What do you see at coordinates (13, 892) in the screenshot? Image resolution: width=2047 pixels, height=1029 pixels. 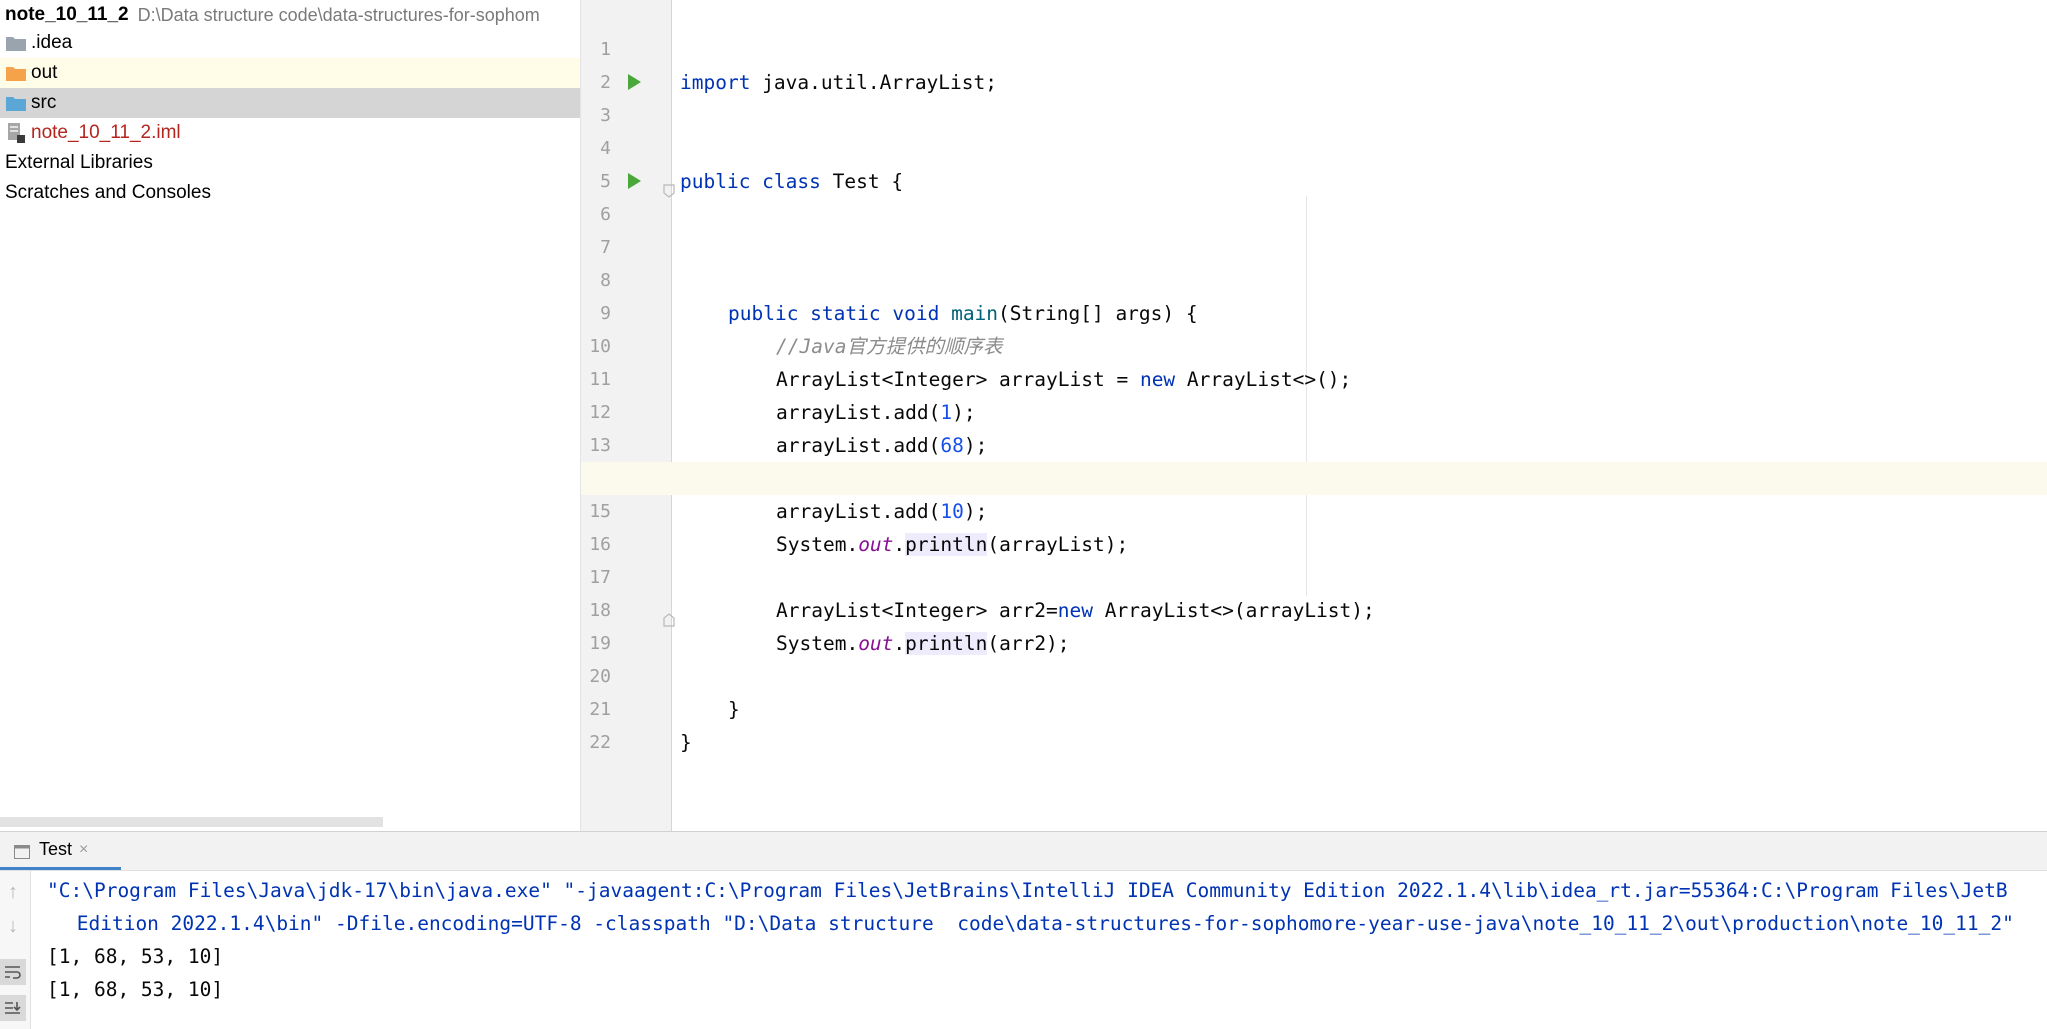 I see `up-arrow-icon: ↑` at bounding box center [13, 892].